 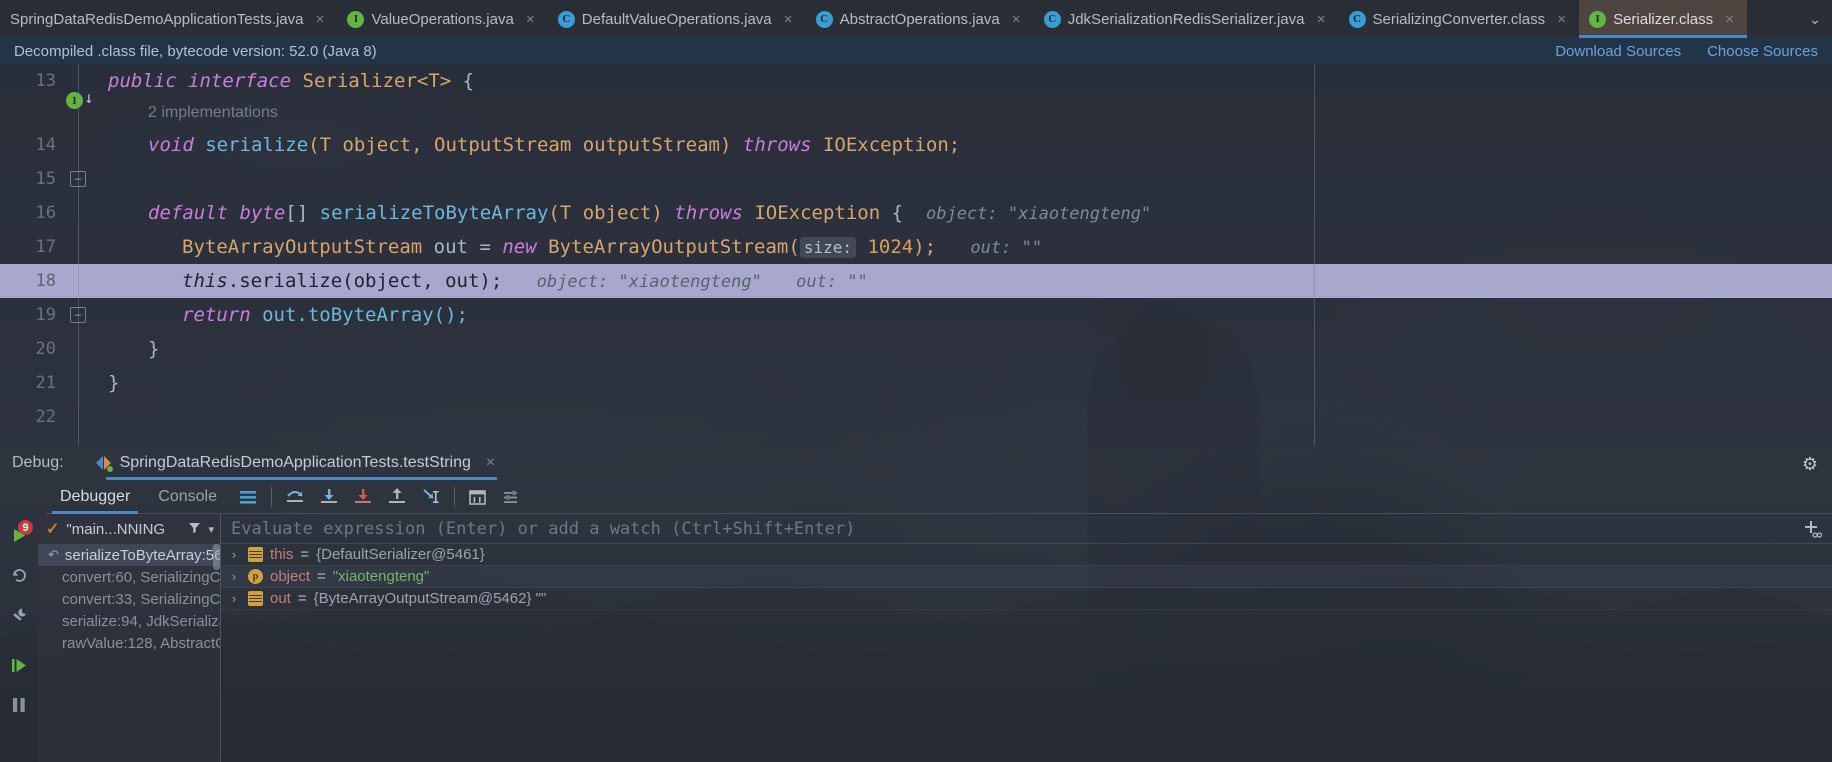 I want to click on editor-tab-label: SerializingConverter.class, so click(x=1459, y=19).